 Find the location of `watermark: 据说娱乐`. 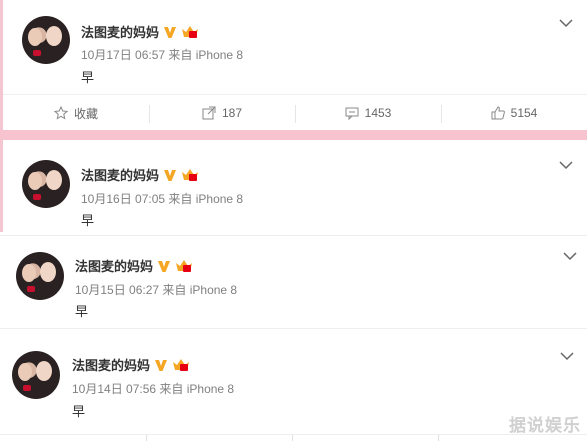

watermark: 据说娱乐 is located at coordinates (545, 425).